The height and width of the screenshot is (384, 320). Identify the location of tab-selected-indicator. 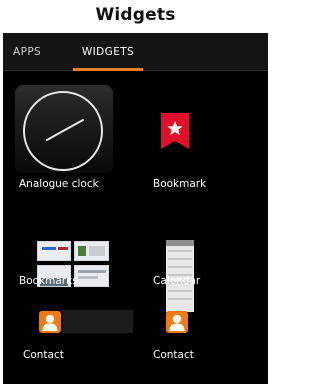
(108, 69).